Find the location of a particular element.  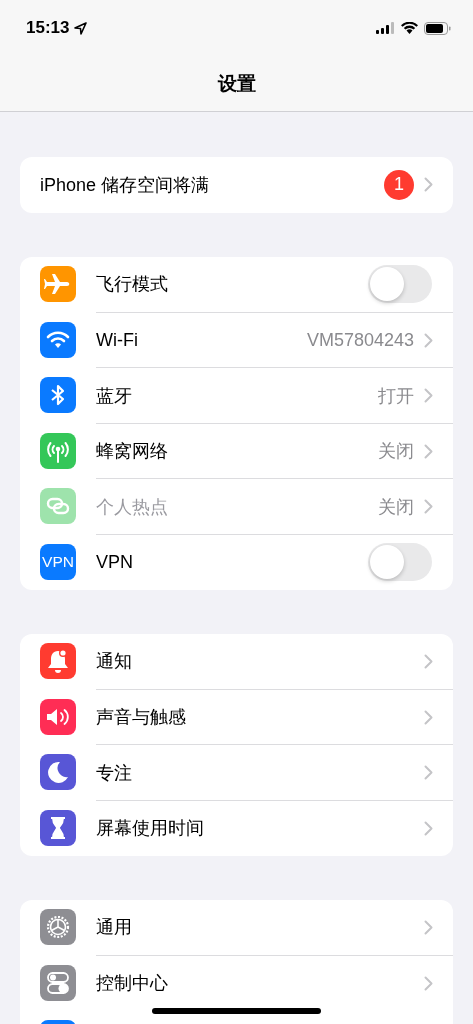

row-label: iPhone 储存空间将满 is located at coordinates (207, 184).